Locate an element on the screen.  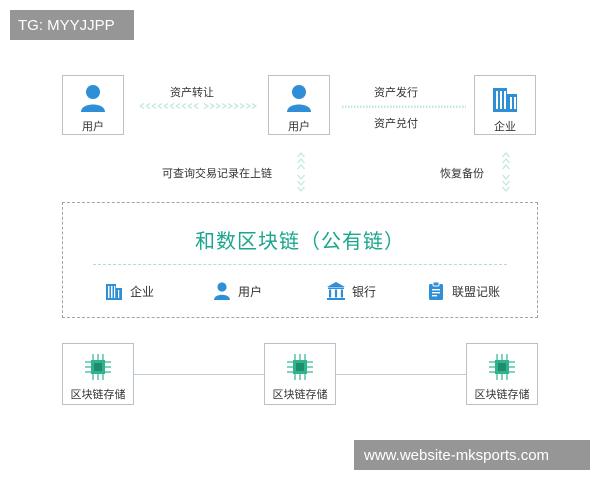
issue-redeem-connector is located at coordinates (404, 106).